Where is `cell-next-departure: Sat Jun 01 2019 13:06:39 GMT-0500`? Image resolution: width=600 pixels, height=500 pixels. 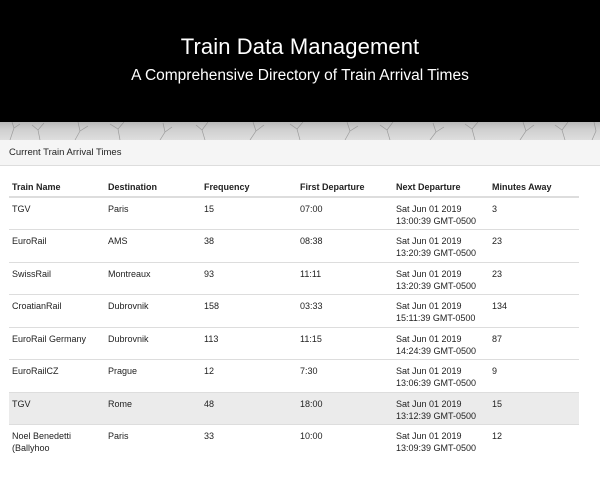
cell-next-departure: Sat Jun 01 2019 13:06:39 GMT-0500 is located at coordinates (441, 375).